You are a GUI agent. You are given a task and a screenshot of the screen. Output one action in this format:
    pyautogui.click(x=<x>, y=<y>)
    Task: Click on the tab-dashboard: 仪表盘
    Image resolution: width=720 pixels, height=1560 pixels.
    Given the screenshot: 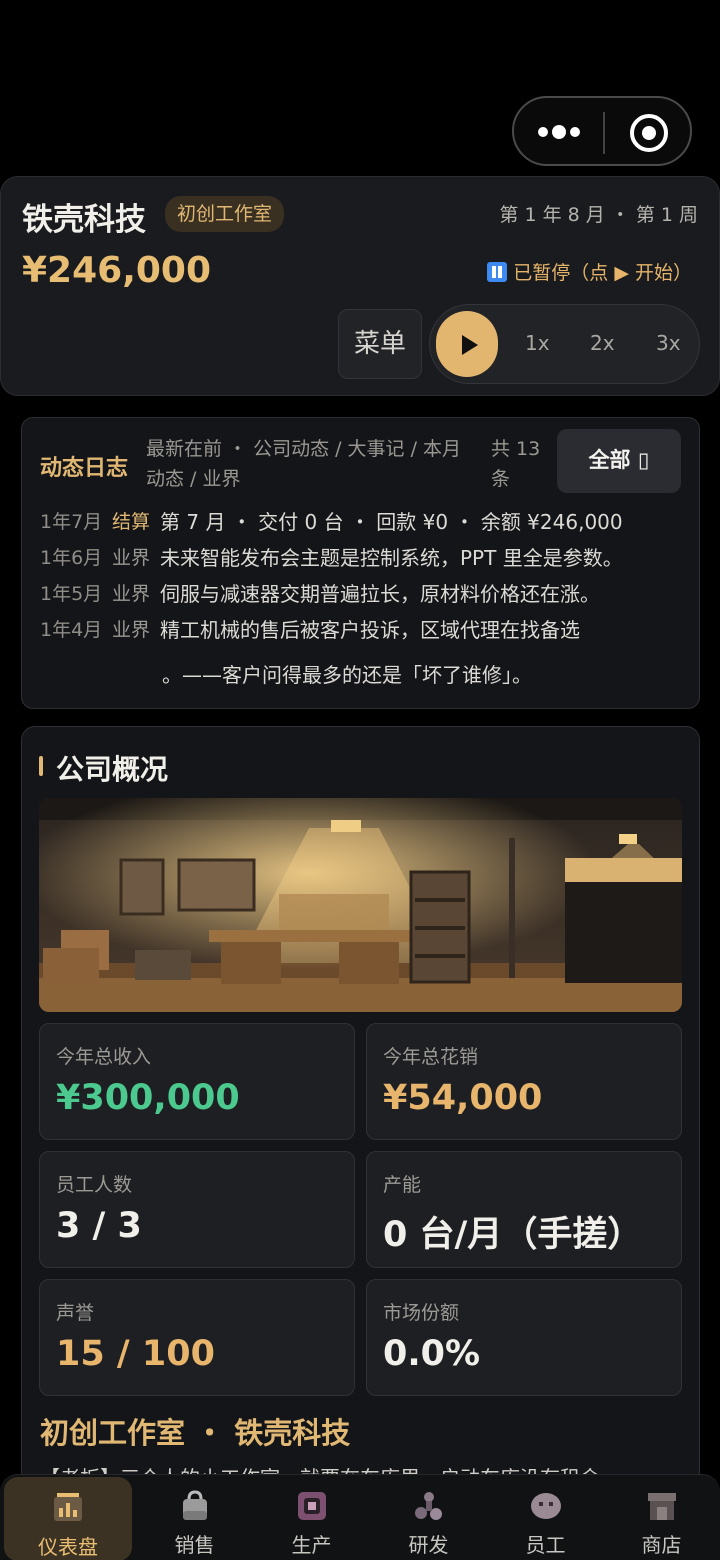 What is the action you would take?
    pyautogui.click(x=68, y=1518)
    